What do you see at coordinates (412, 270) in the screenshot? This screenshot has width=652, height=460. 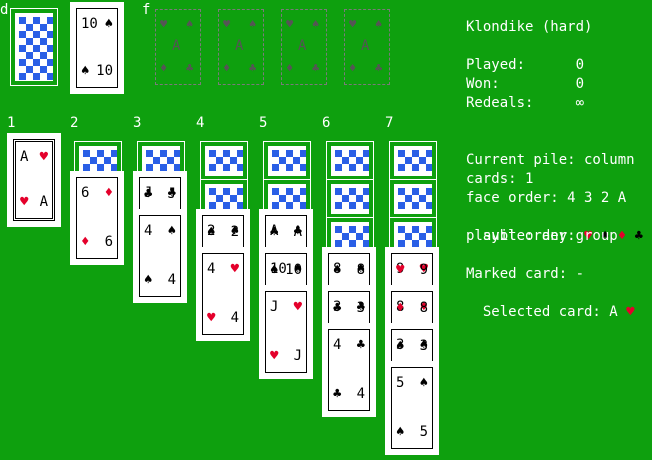 I see `card-face: 9 ♥ ♥ 9` at bounding box center [412, 270].